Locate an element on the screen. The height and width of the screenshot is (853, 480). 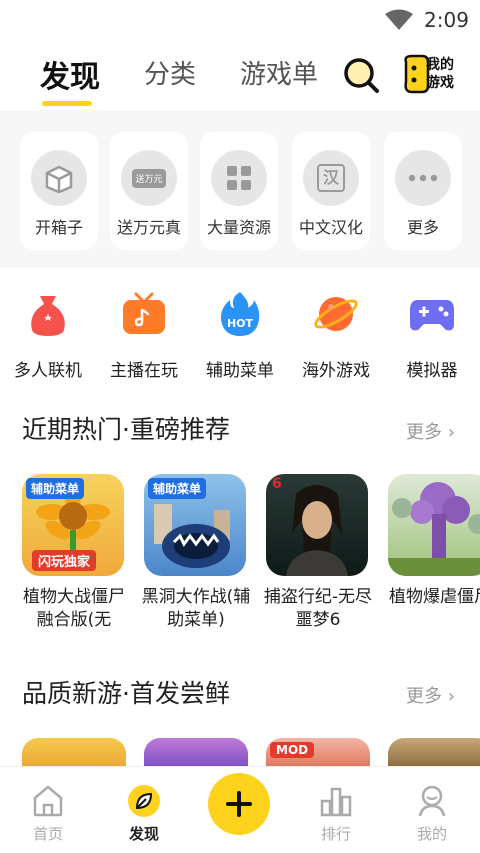
tv-icon is located at coordinates (144, 313).